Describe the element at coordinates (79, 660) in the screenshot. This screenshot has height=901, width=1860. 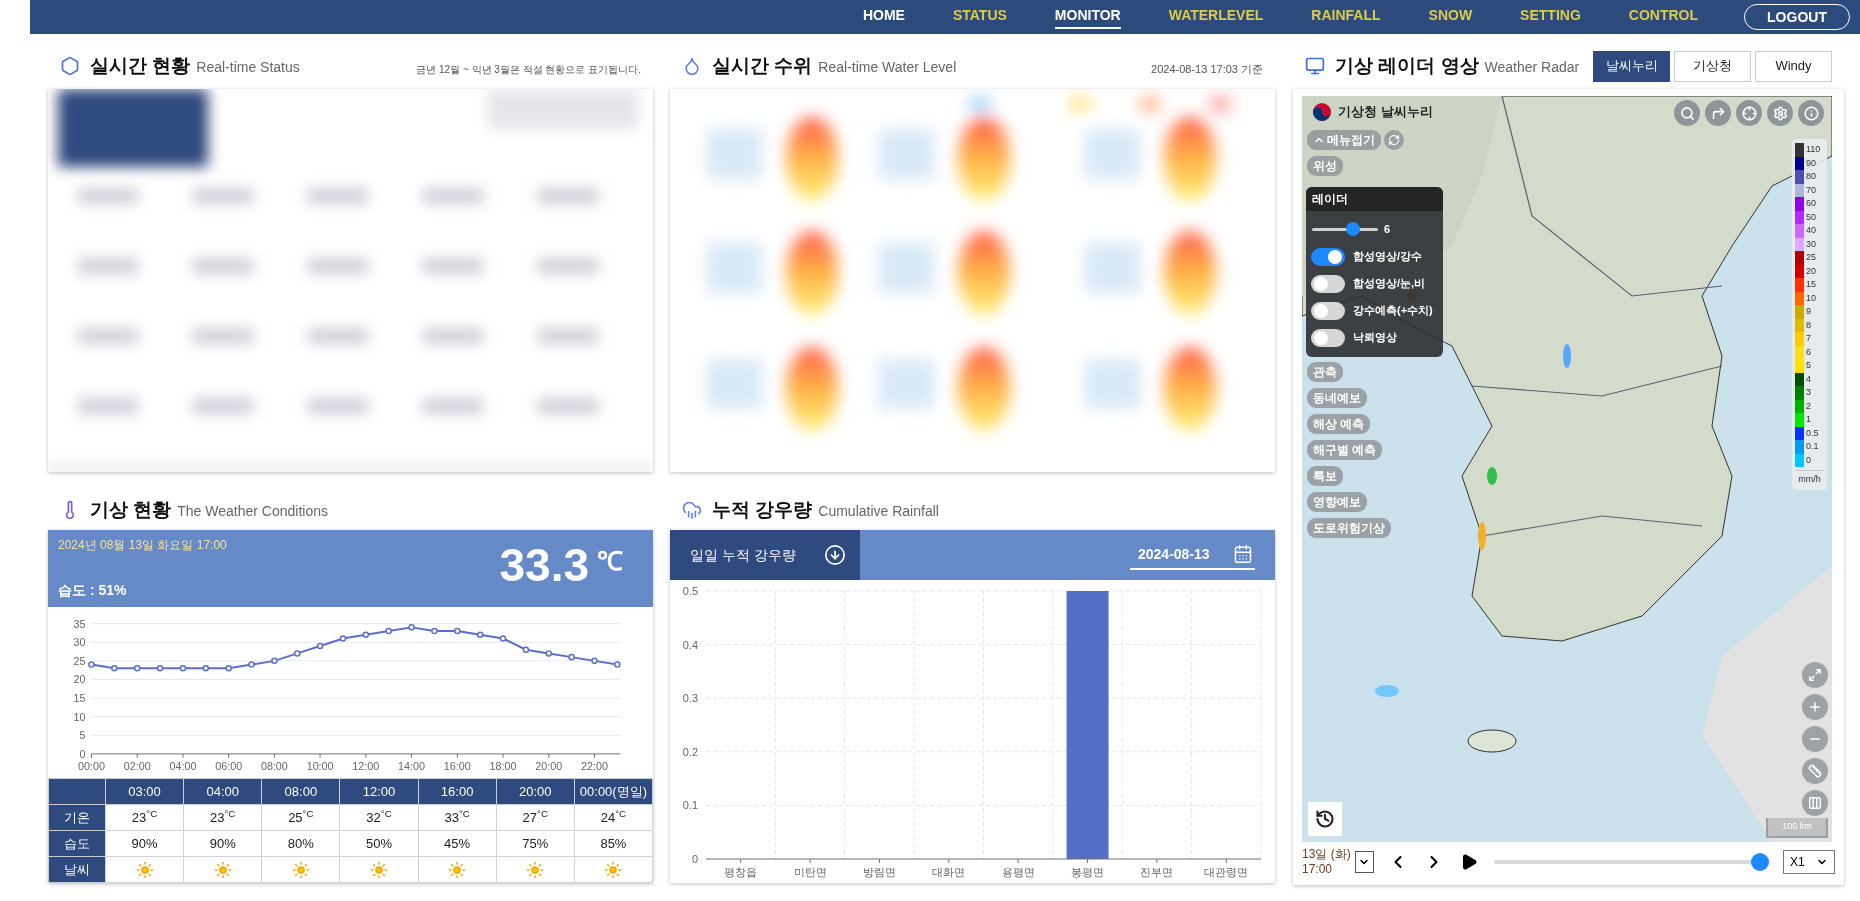
I see `y-axis-label: 25` at that location.